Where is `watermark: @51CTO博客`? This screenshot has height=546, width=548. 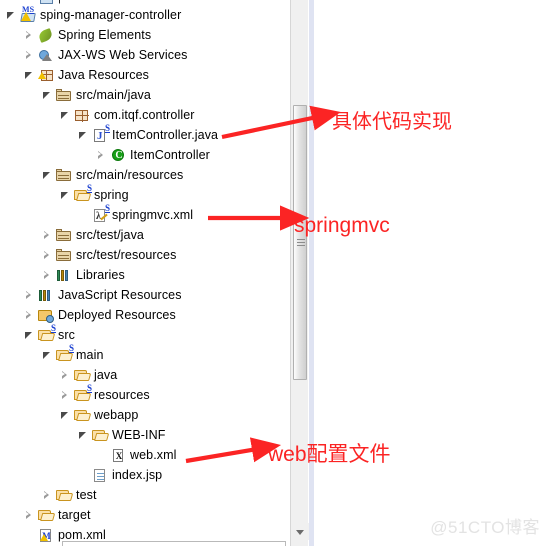
watermark: @51CTO博客 is located at coordinates (485, 527).